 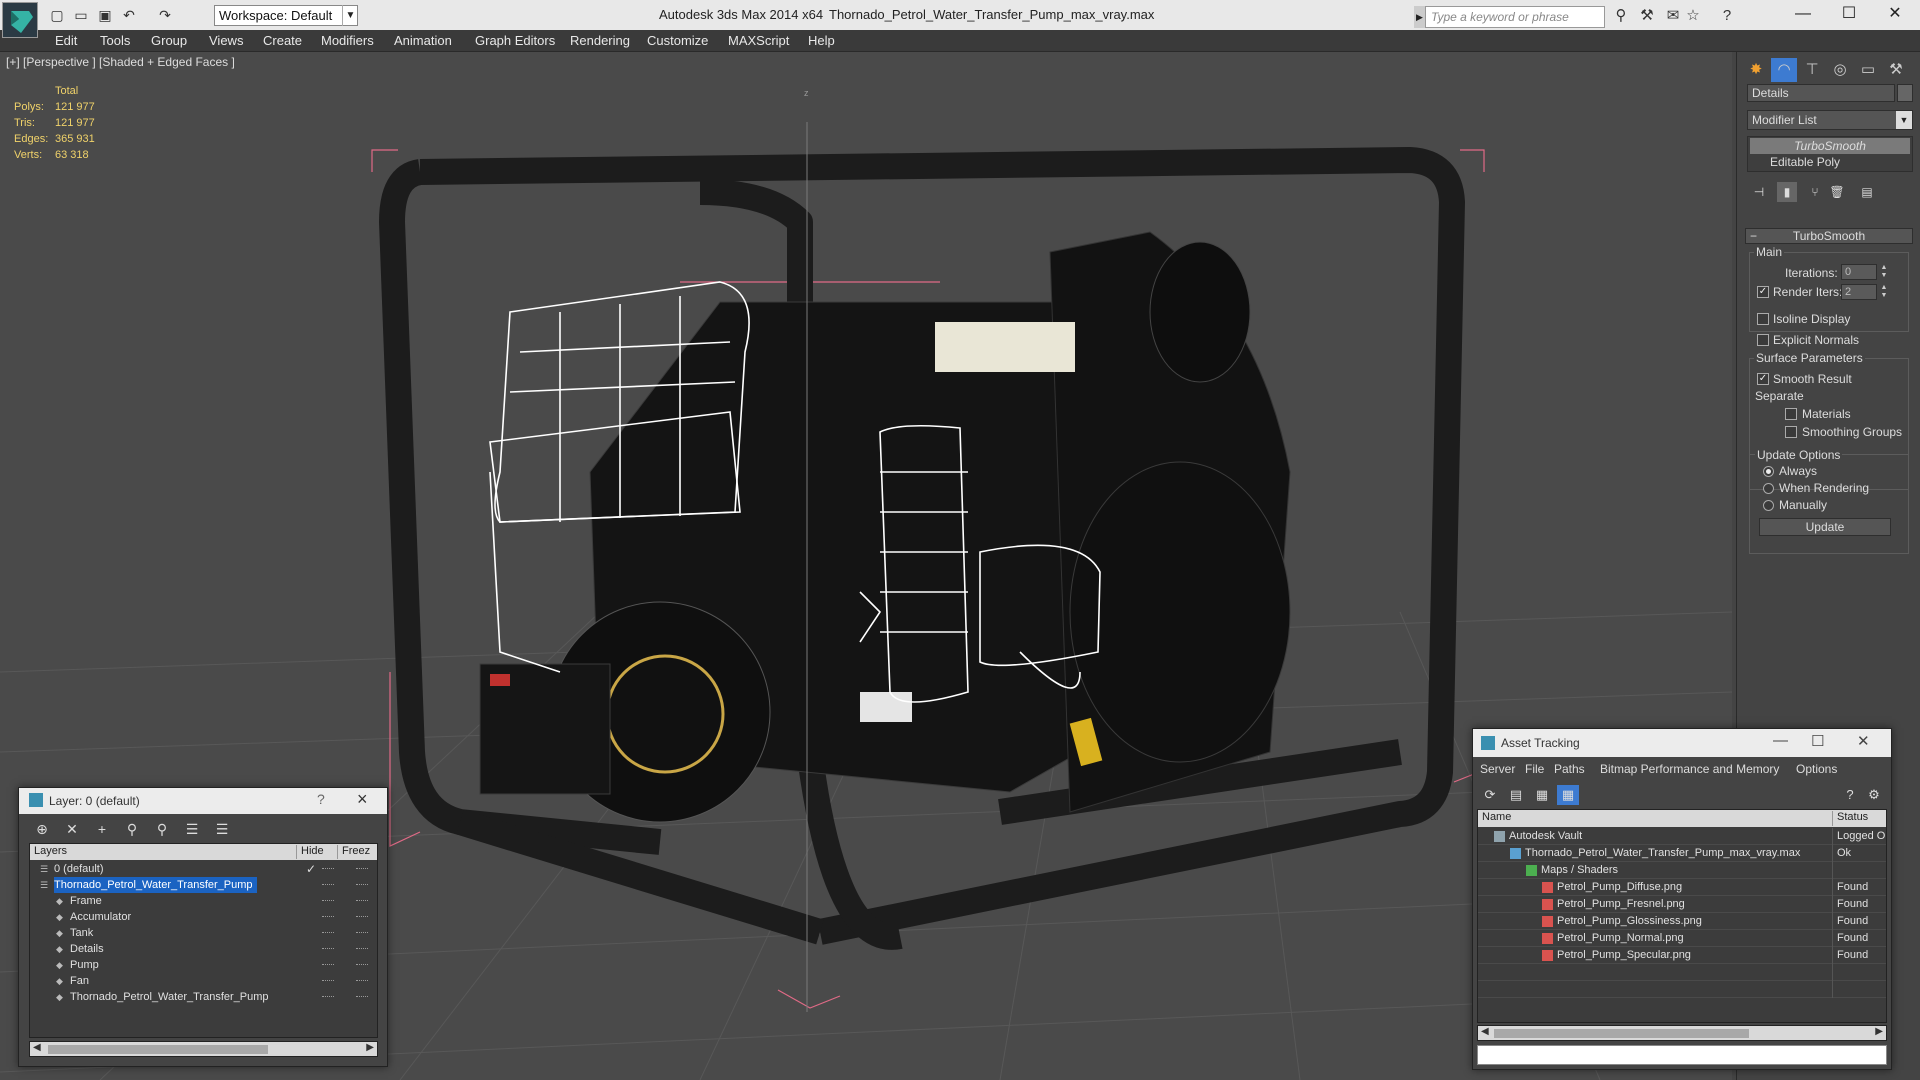 I want to click on menu-group: Group, so click(x=169, y=40).